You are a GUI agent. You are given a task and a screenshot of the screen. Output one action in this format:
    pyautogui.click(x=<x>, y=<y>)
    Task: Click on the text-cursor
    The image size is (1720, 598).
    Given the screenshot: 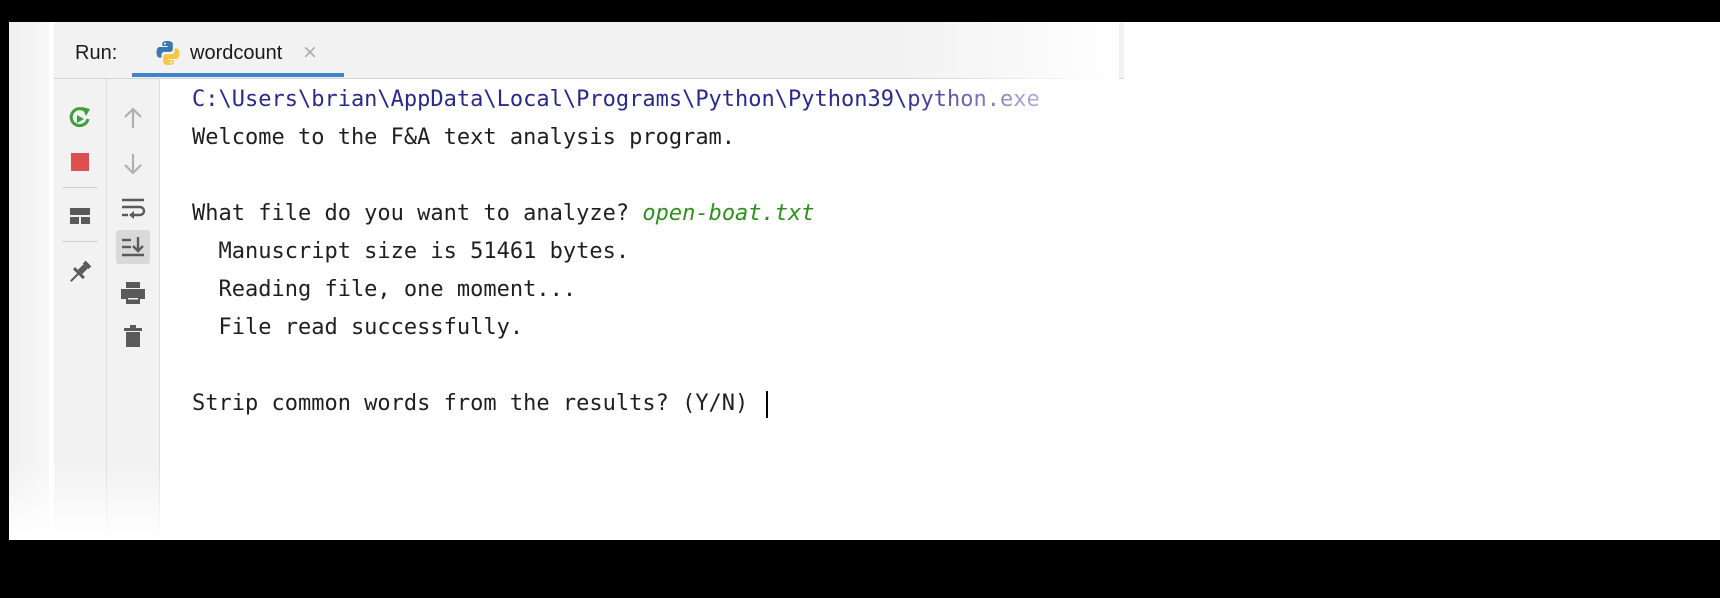 What is the action you would take?
    pyautogui.click(x=766, y=404)
    